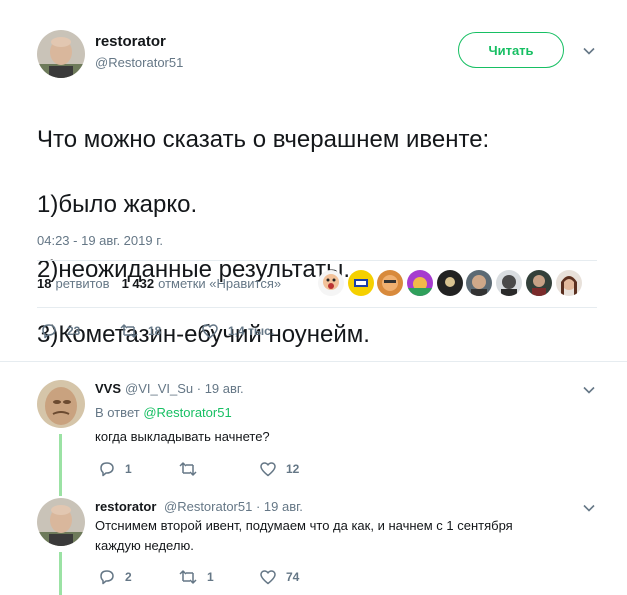  I want to click on retweet-button: 18, so click(160, 331).